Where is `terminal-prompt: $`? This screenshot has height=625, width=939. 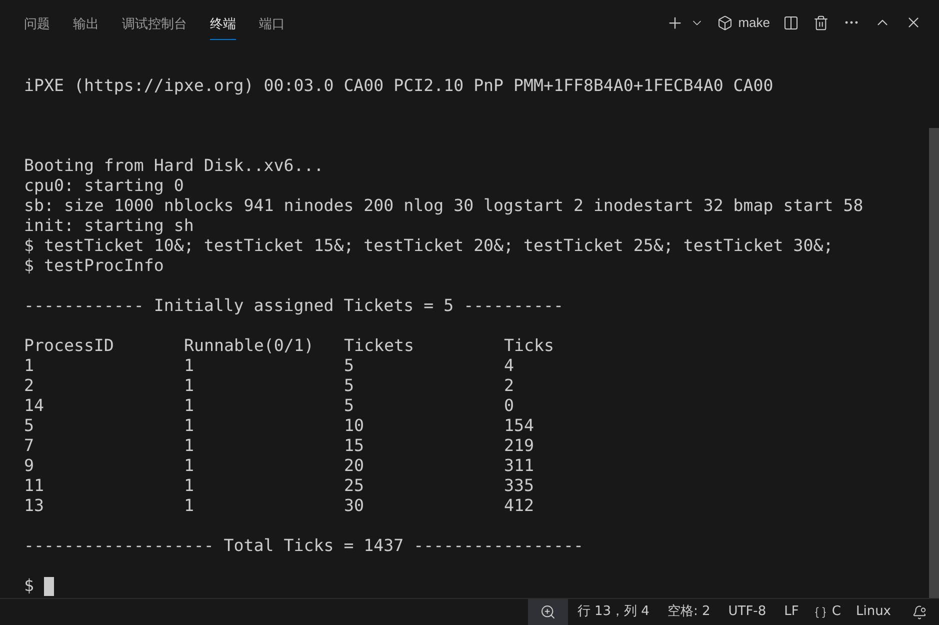 terminal-prompt: $ is located at coordinates (29, 586).